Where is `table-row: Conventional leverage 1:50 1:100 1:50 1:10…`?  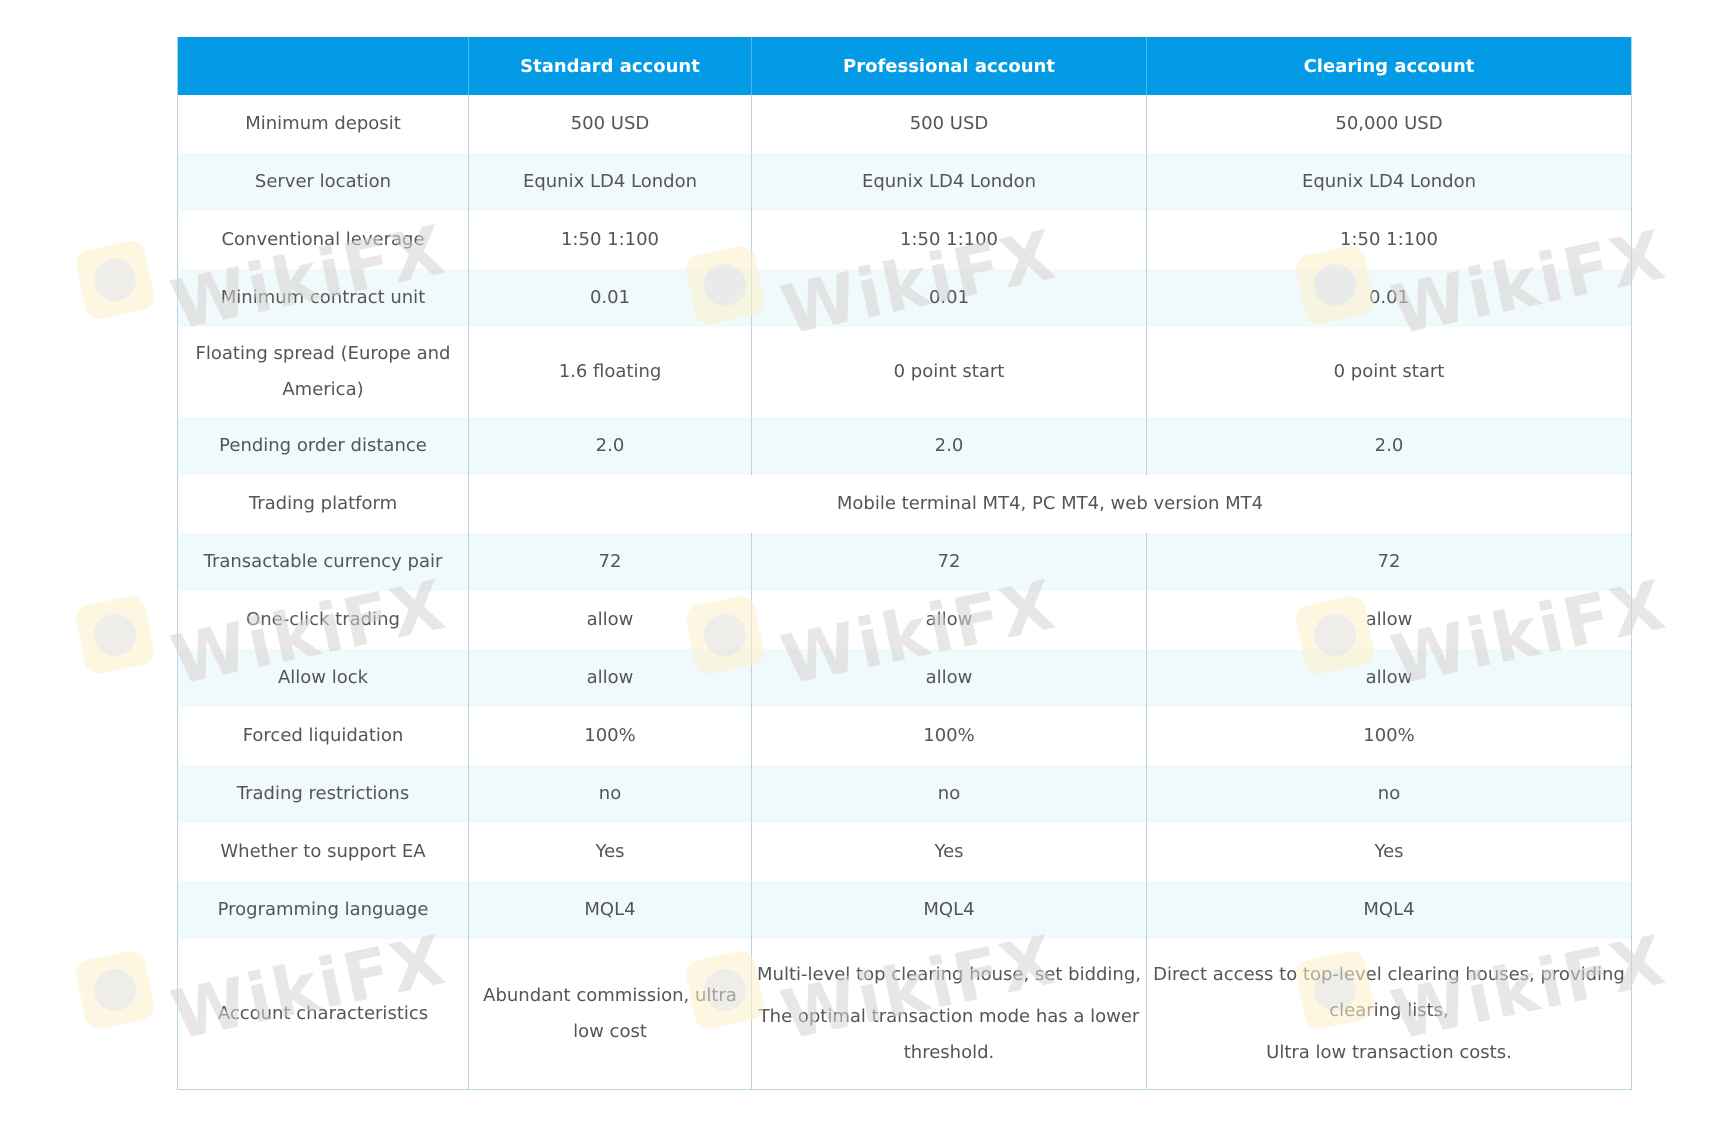
table-row: Conventional leverage 1:50 1:100 1:50 1:10… is located at coordinates (904, 240).